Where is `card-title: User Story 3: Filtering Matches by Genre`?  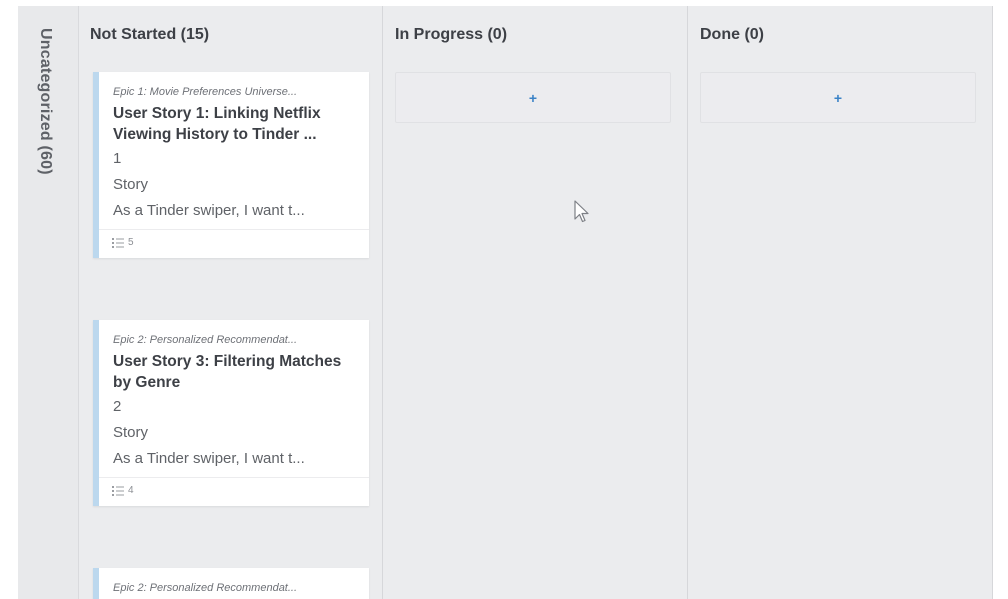 card-title: User Story 3: Filtering Matches by Genre is located at coordinates (227, 372).